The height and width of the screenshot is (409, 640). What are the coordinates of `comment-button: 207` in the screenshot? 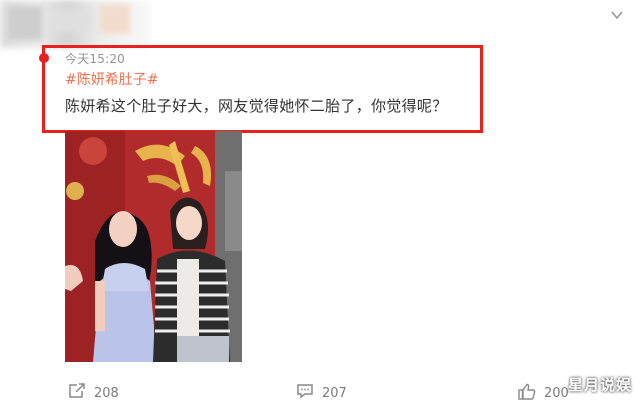 It's located at (321, 393).